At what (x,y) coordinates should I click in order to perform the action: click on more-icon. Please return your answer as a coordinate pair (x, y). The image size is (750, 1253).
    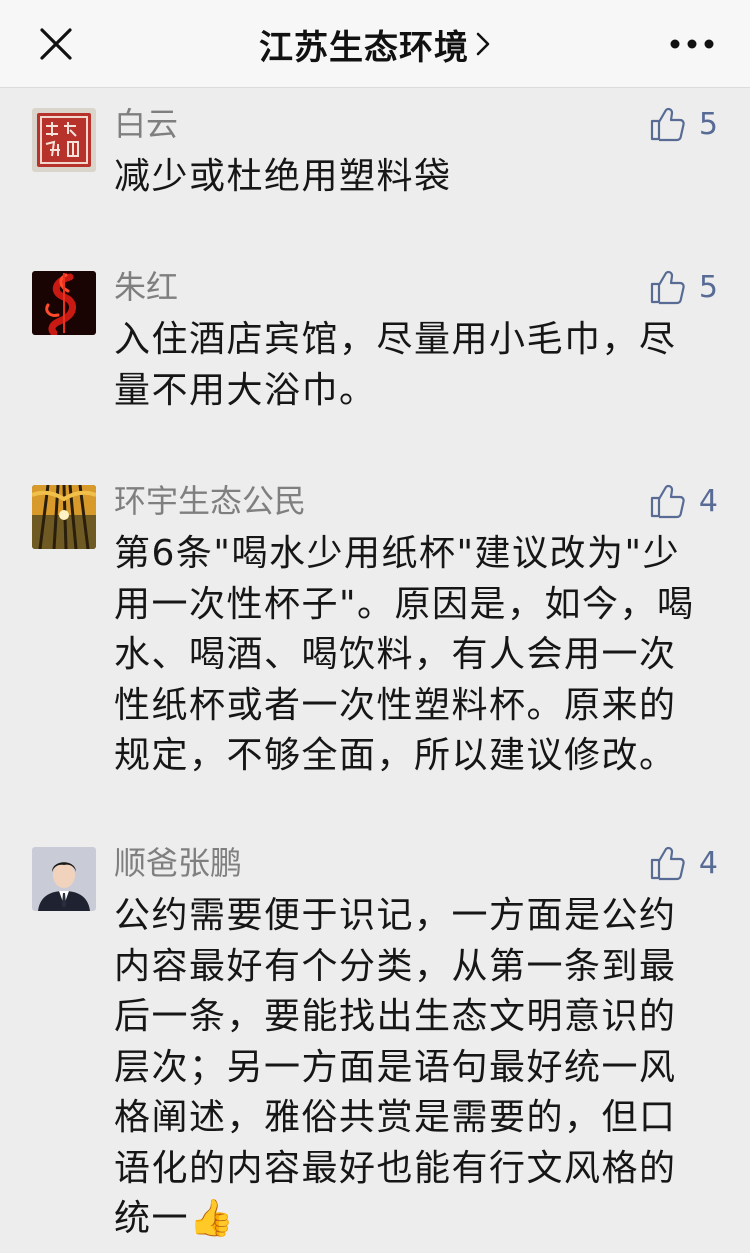
    Looking at the image, I should click on (692, 44).